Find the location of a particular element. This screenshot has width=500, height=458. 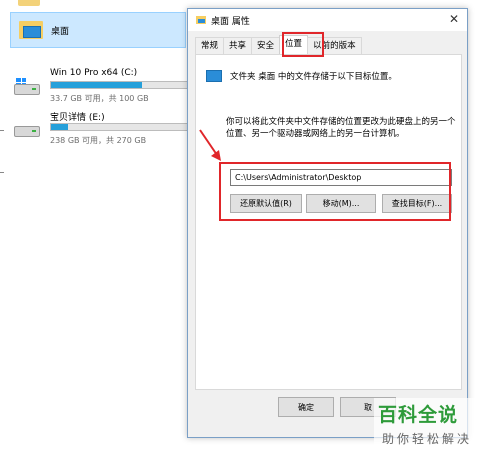

desktop-item: 桌面 is located at coordinates (98, 30).